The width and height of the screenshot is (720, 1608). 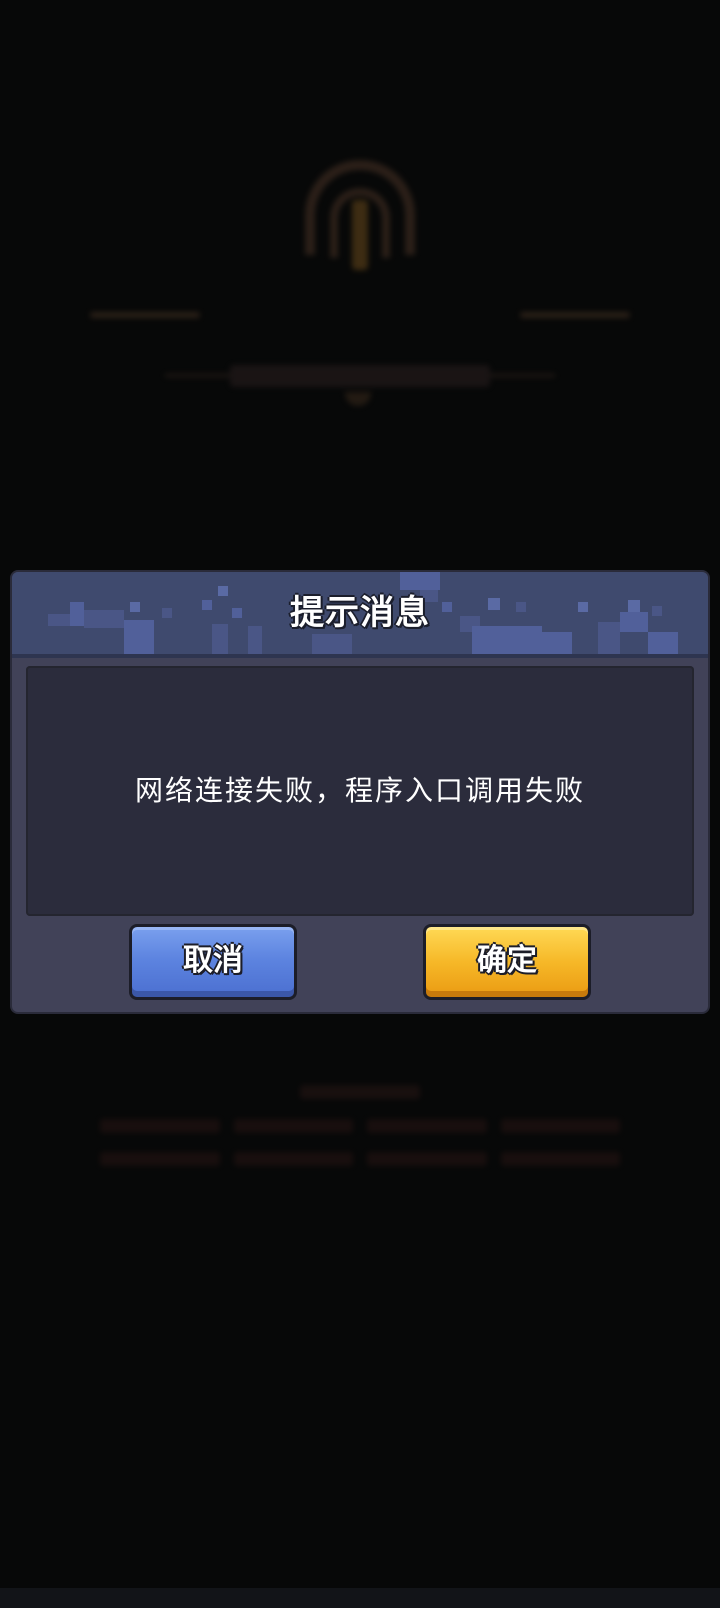 I want to click on dialog-content-panel: 网络连接失败，程序入口调用失败, so click(x=360, y=791).